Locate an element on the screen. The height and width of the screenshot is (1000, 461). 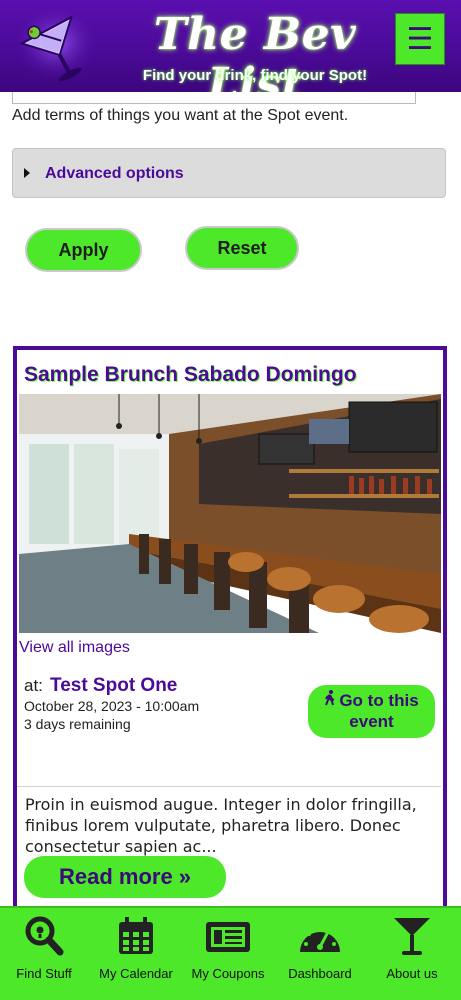
read-more-button: Read more » is located at coordinates (125, 877).